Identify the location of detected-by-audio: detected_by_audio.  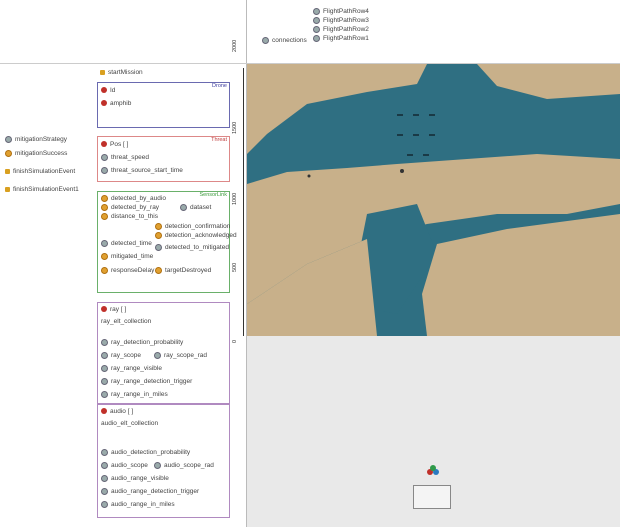
(133, 198).